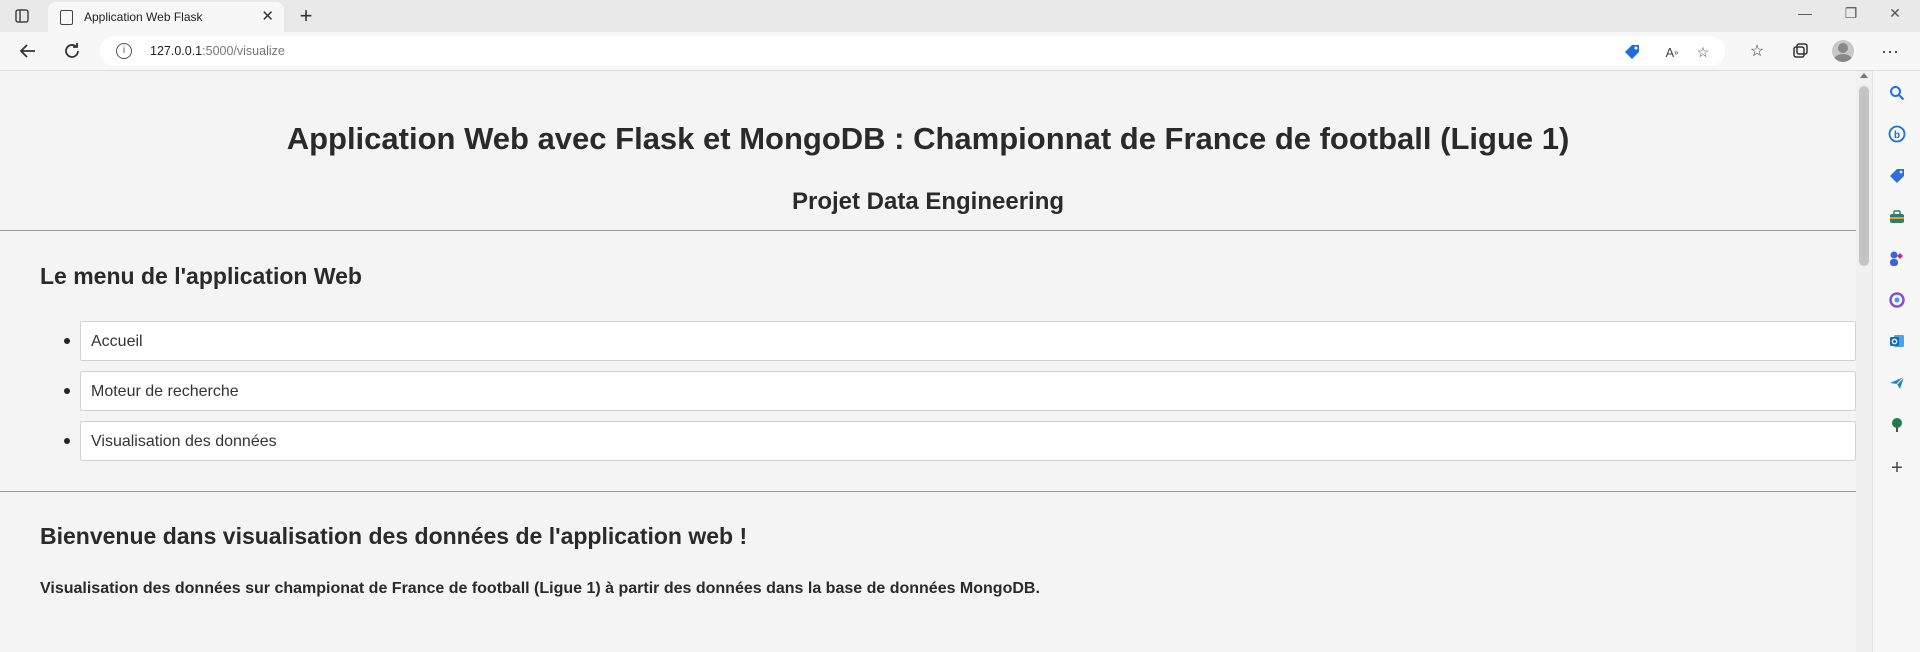 Image resolution: width=1920 pixels, height=652 pixels. I want to click on browser-toolbar: i 127.0.0.1:5000/visualize A» ☆ ☆ ···, so click(960, 51).